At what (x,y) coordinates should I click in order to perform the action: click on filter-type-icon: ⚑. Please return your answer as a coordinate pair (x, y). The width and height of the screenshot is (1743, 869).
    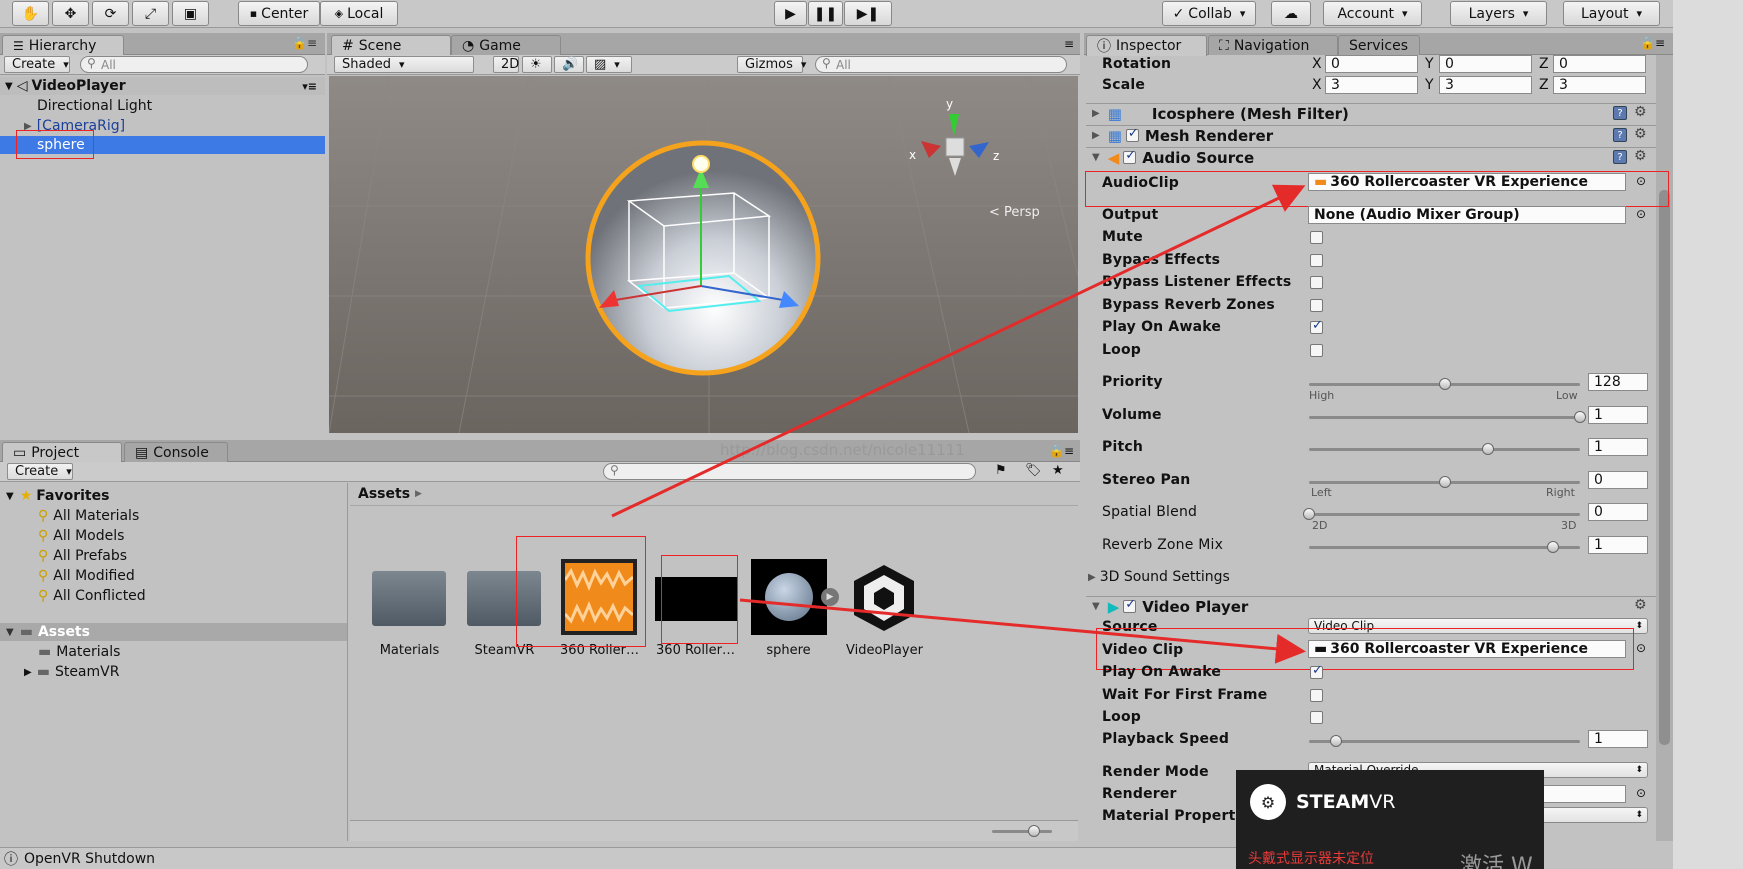
    Looking at the image, I should click on (1001, 470).